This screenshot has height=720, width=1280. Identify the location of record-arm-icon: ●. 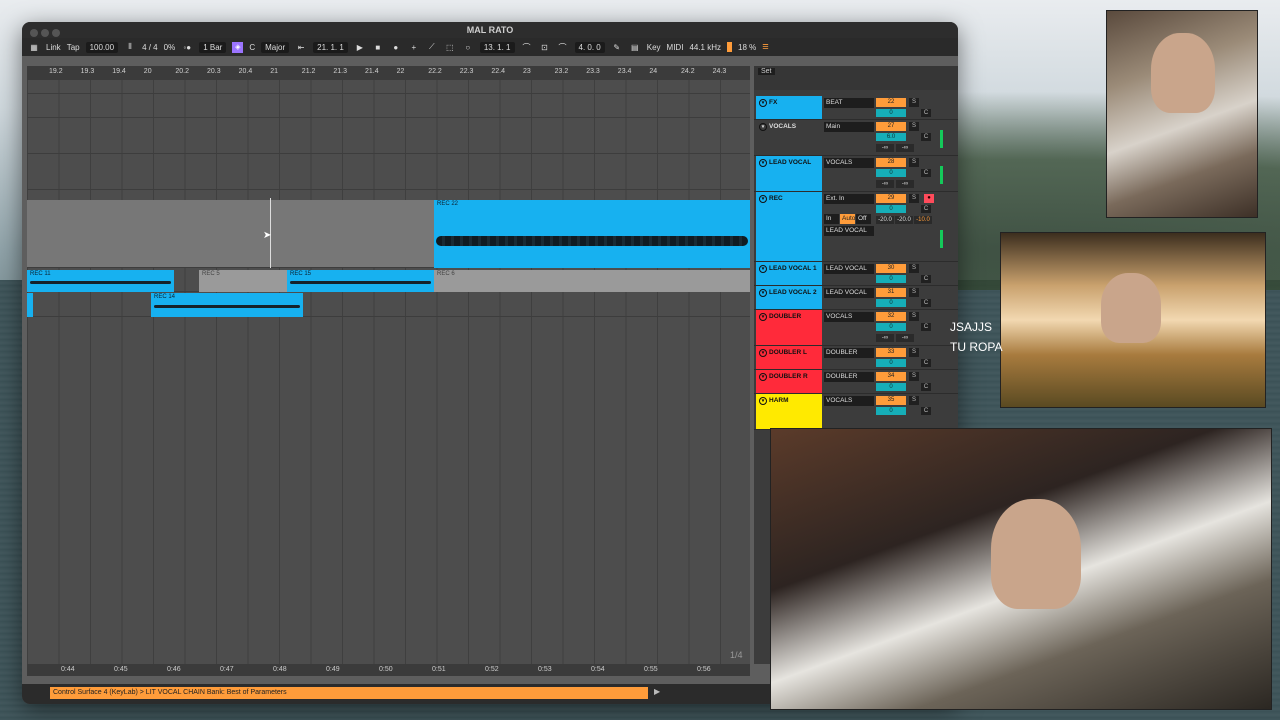
(929, 198).